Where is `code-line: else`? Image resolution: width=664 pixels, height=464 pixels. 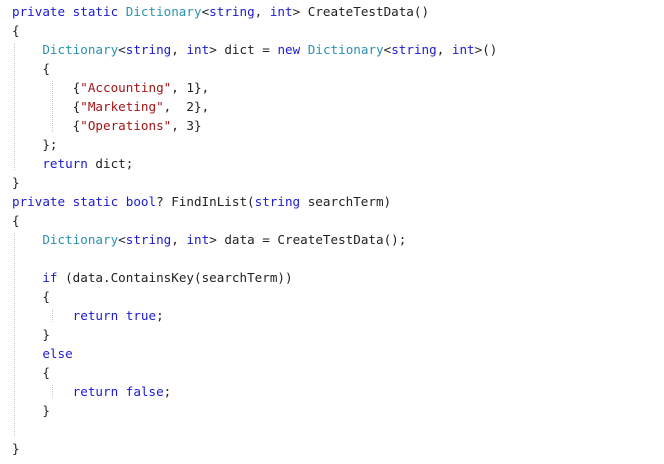
code-line: else is located at coordinates (338, 353).